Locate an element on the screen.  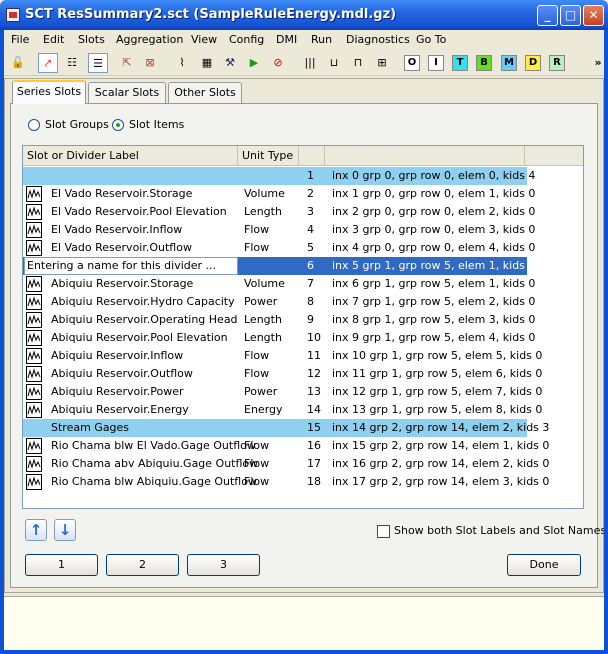
object-filter-t-icon: T is located at coordinates (460, 63).